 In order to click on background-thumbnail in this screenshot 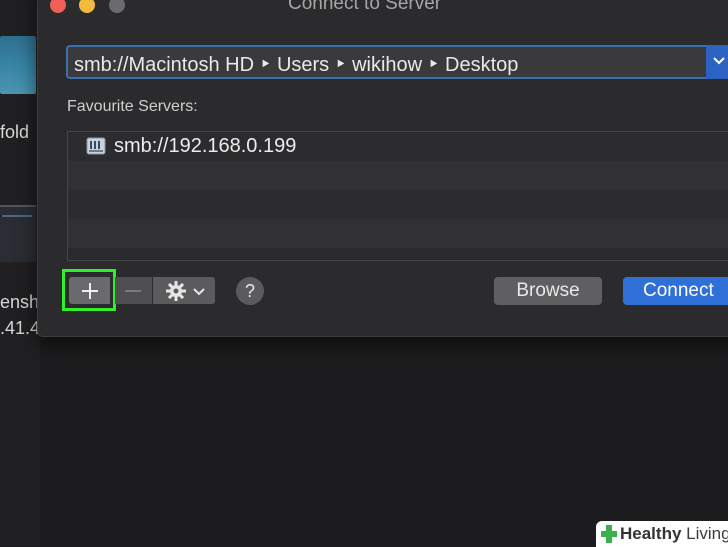, I will do `click(18, 65)`.